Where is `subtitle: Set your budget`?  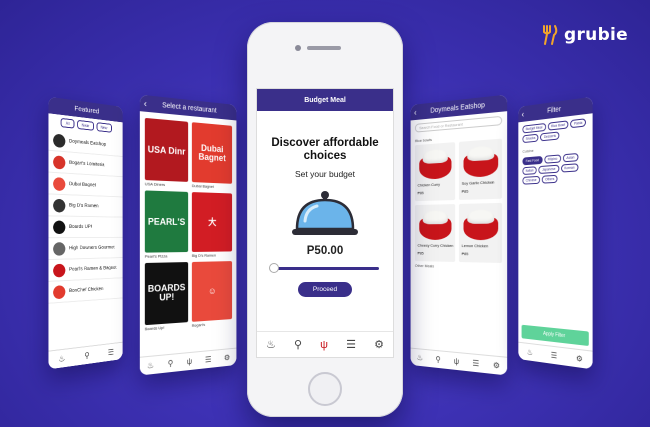 subtitle: Set your budget is located at coordinates (325, 174).